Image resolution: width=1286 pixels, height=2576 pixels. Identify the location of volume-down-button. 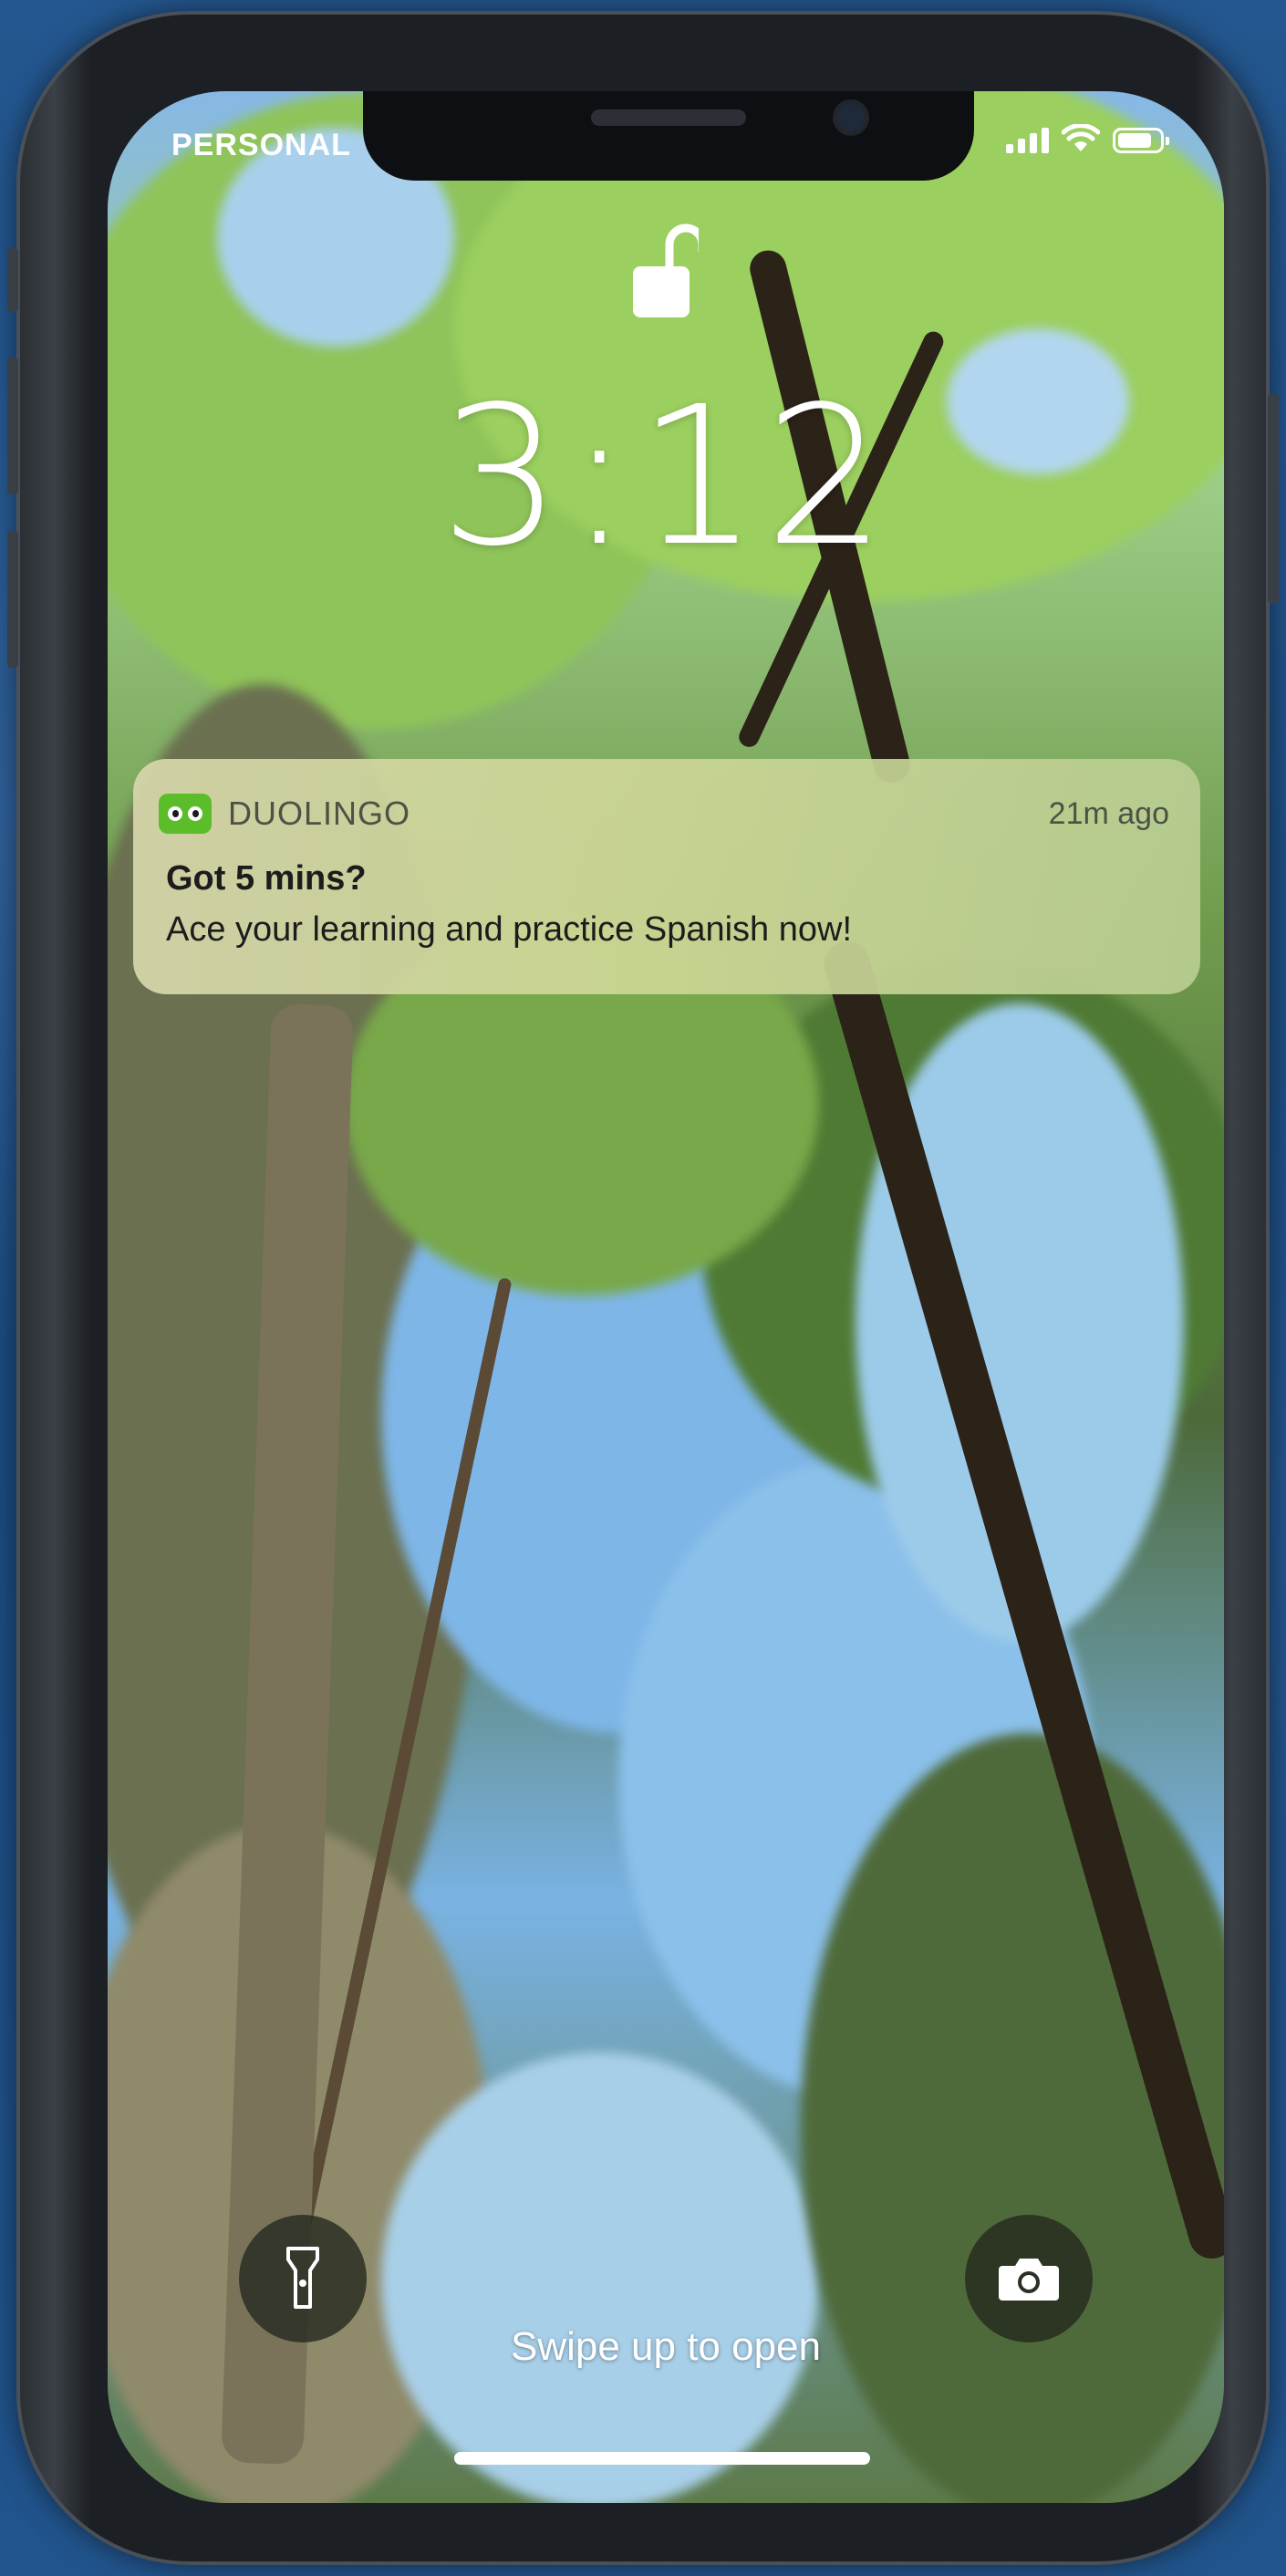
(12, 599).